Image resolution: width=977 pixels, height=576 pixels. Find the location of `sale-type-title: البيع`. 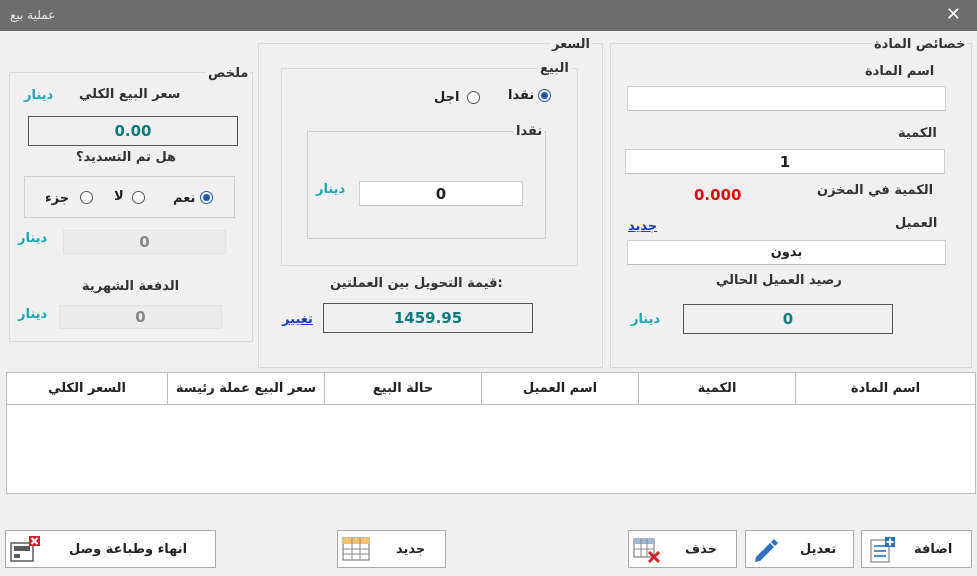

sale-type-title: البيع is located at coordinates (554, 68).